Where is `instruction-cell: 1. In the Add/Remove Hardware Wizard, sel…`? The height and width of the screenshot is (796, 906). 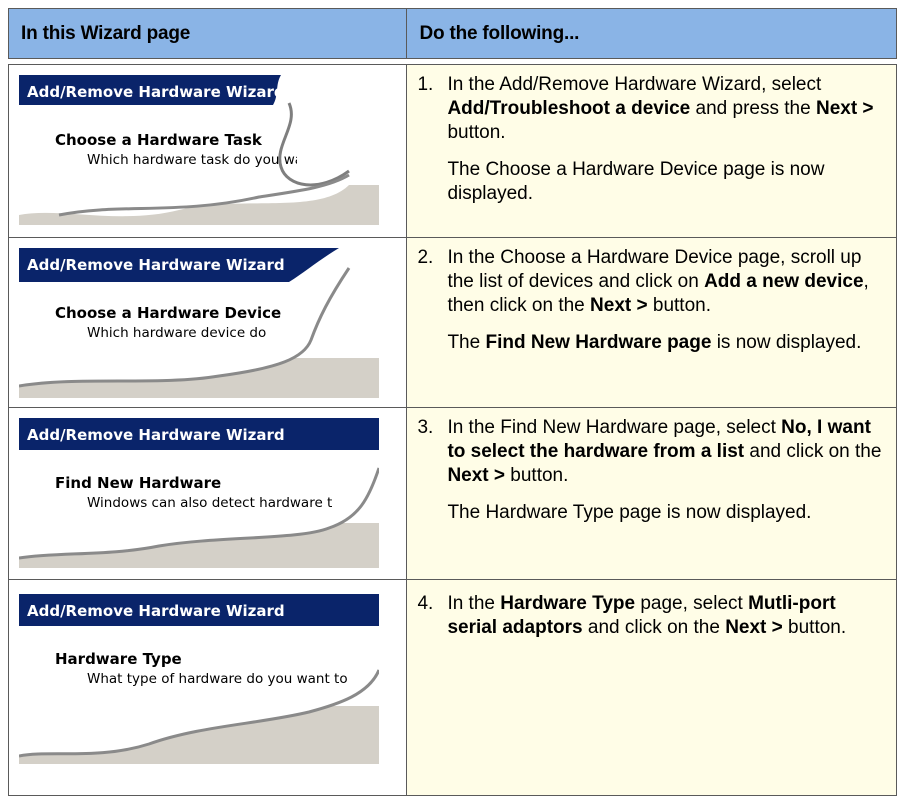 instruction-cell: 1. In the Add/Remove Hardware Wizard, sel… is located at coordinates (651, 151).